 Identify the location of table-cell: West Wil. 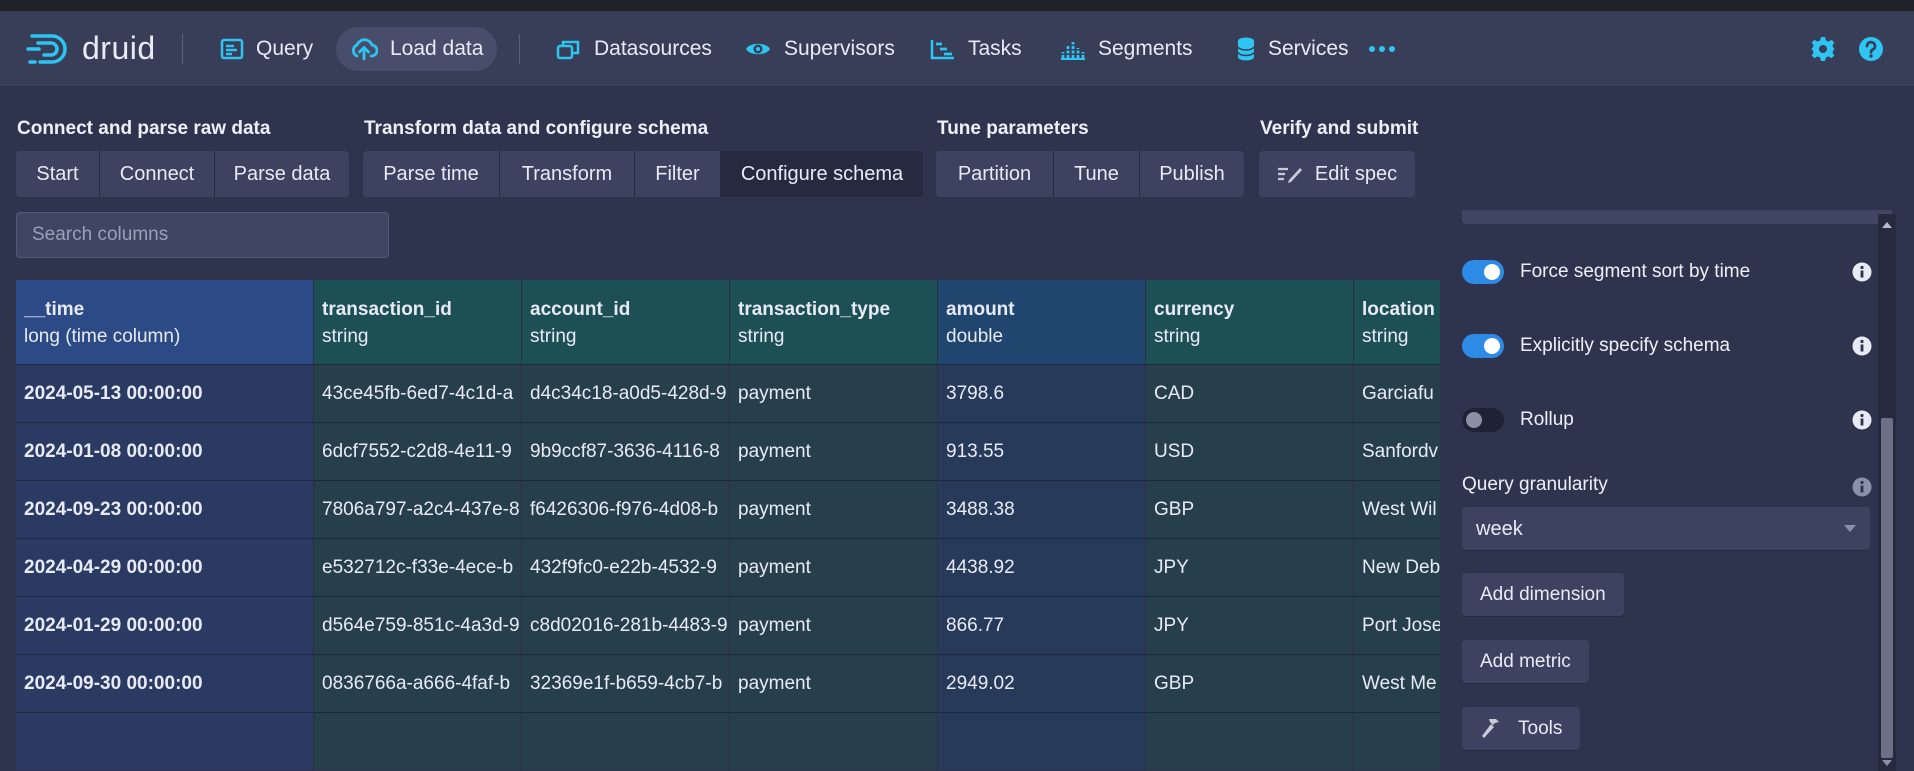
(1397, 509).